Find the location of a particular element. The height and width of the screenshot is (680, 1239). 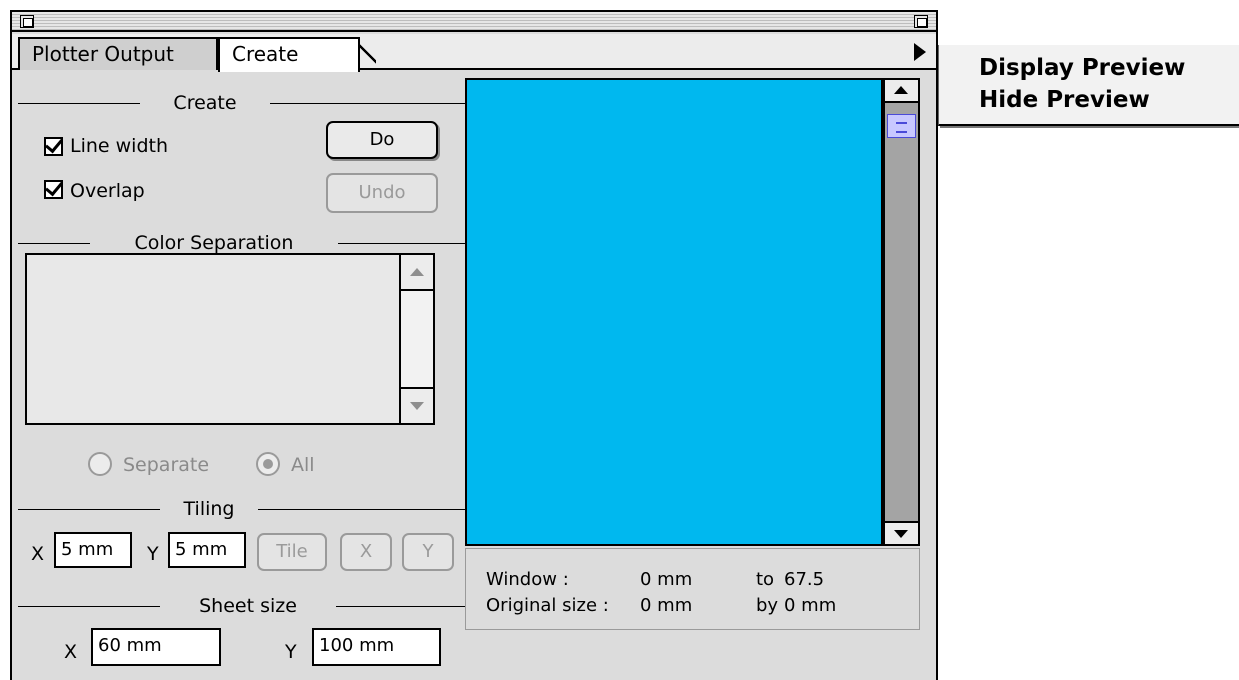

tiling-x-label: X is located at coordinates (38, 554).